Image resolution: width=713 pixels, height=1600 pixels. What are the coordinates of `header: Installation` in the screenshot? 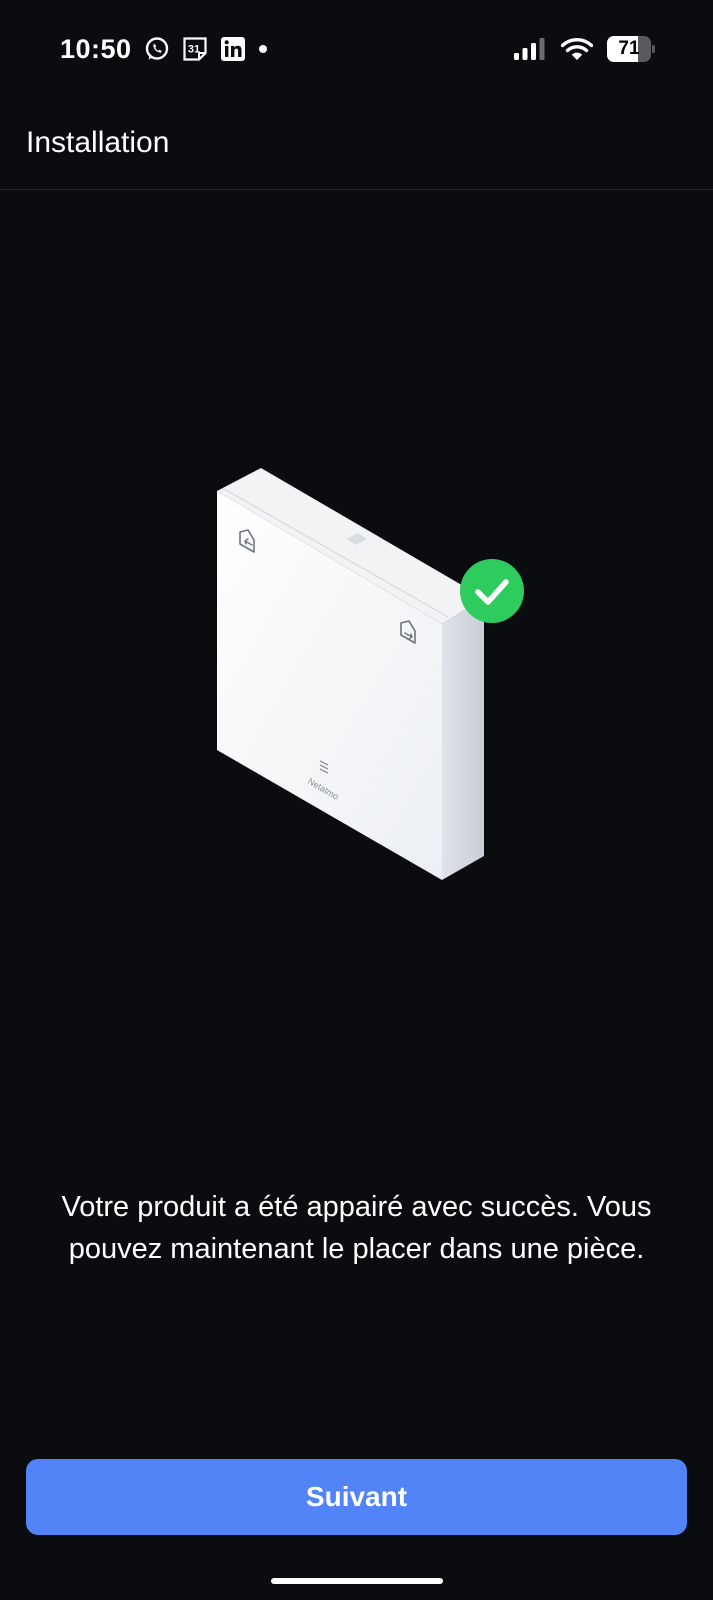 It's located at (356, 145).